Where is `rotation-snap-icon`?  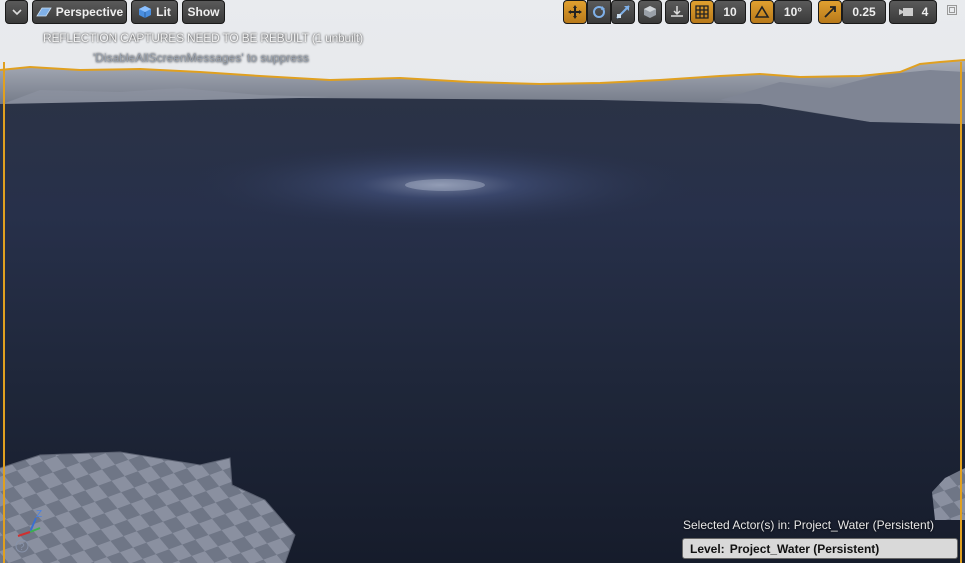 rotation-snap-icon is located at coordinates (762, 12).